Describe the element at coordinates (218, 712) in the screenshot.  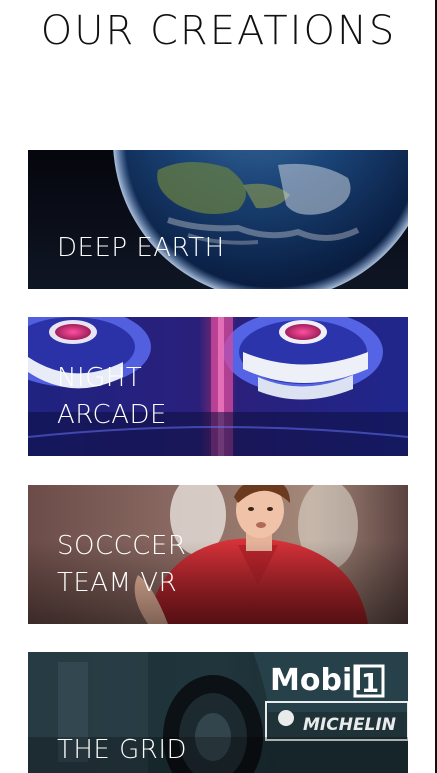
I see `creation-card-the-grid: Mobil 1 MICHELIN THE GRID` at that location.